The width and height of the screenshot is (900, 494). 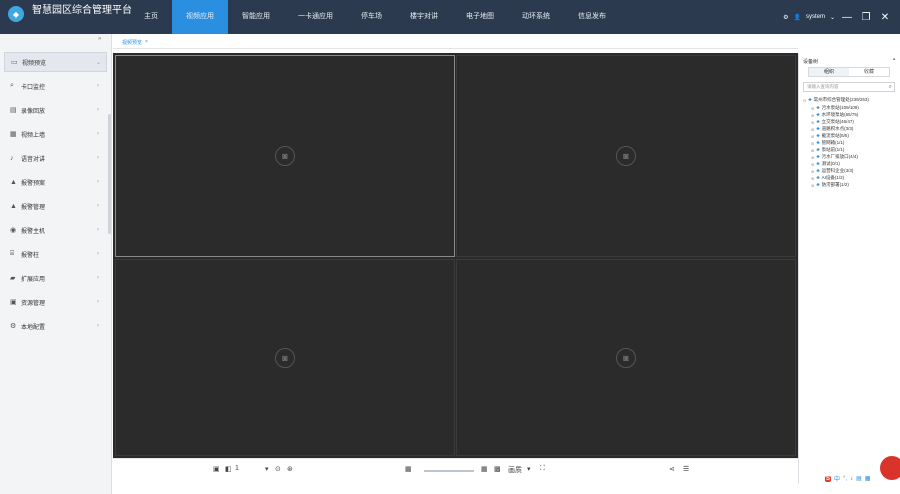 I want to click on input-method-bar: S 中 °, ♪ ▤ ▦, so click(x=847, y=478).